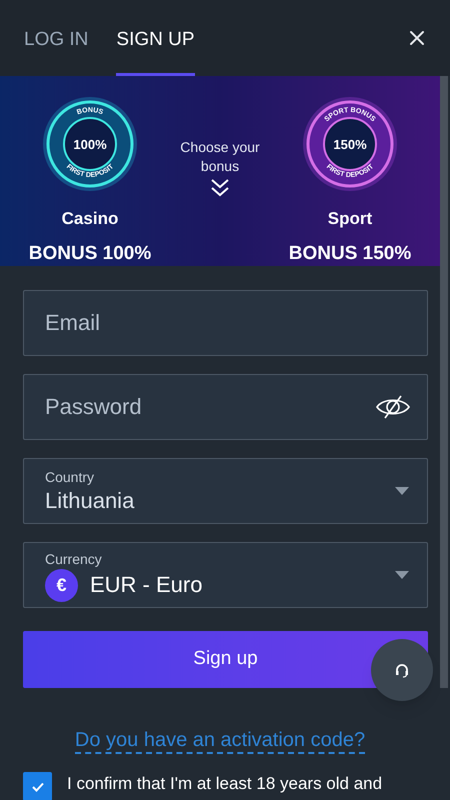 The width and height of the screenshot is (450, 800). Describe the element at coordinates (220, 741) in the screenshot. I see `activation-code-link: Do you have an activation code?` at that location.